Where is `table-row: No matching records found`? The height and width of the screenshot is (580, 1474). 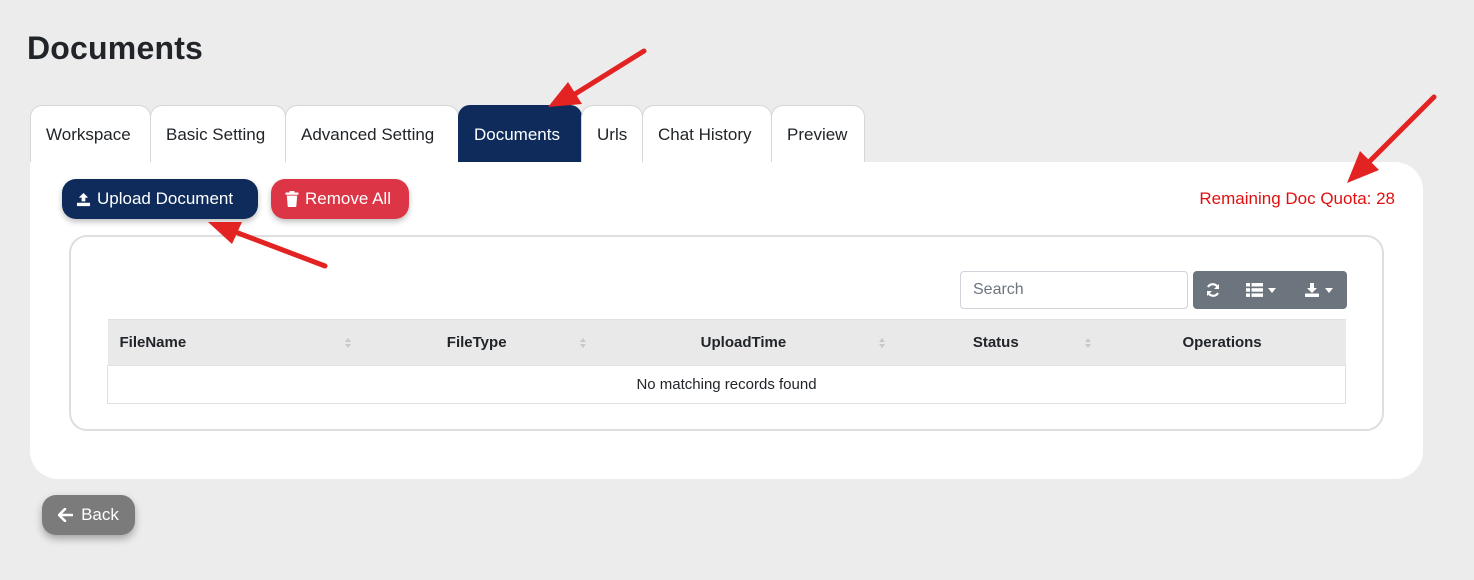
table-row: No matching records found is located at coordinates (726, 384).